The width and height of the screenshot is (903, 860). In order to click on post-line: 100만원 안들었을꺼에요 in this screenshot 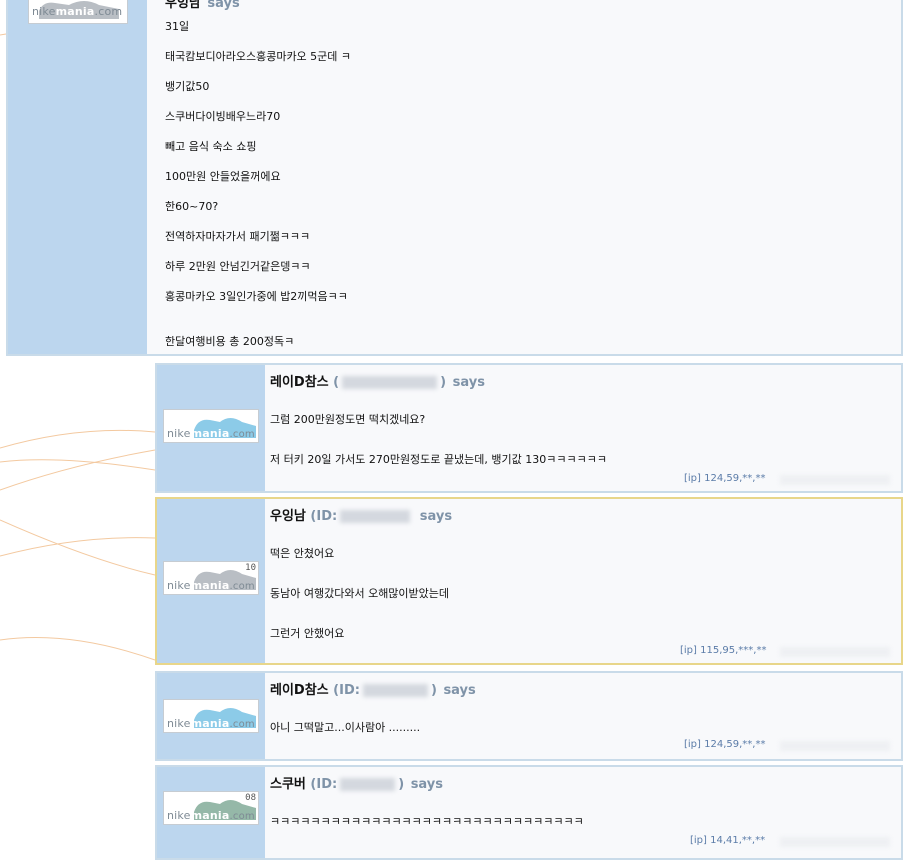, I will do `click(223, 176)`.